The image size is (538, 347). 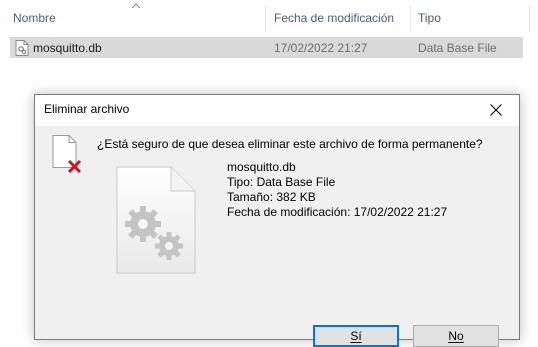 What do you see at coordinates (136, 6) in the screenshot?
I see `sort-up-icon` at bounding box center [136, 6].